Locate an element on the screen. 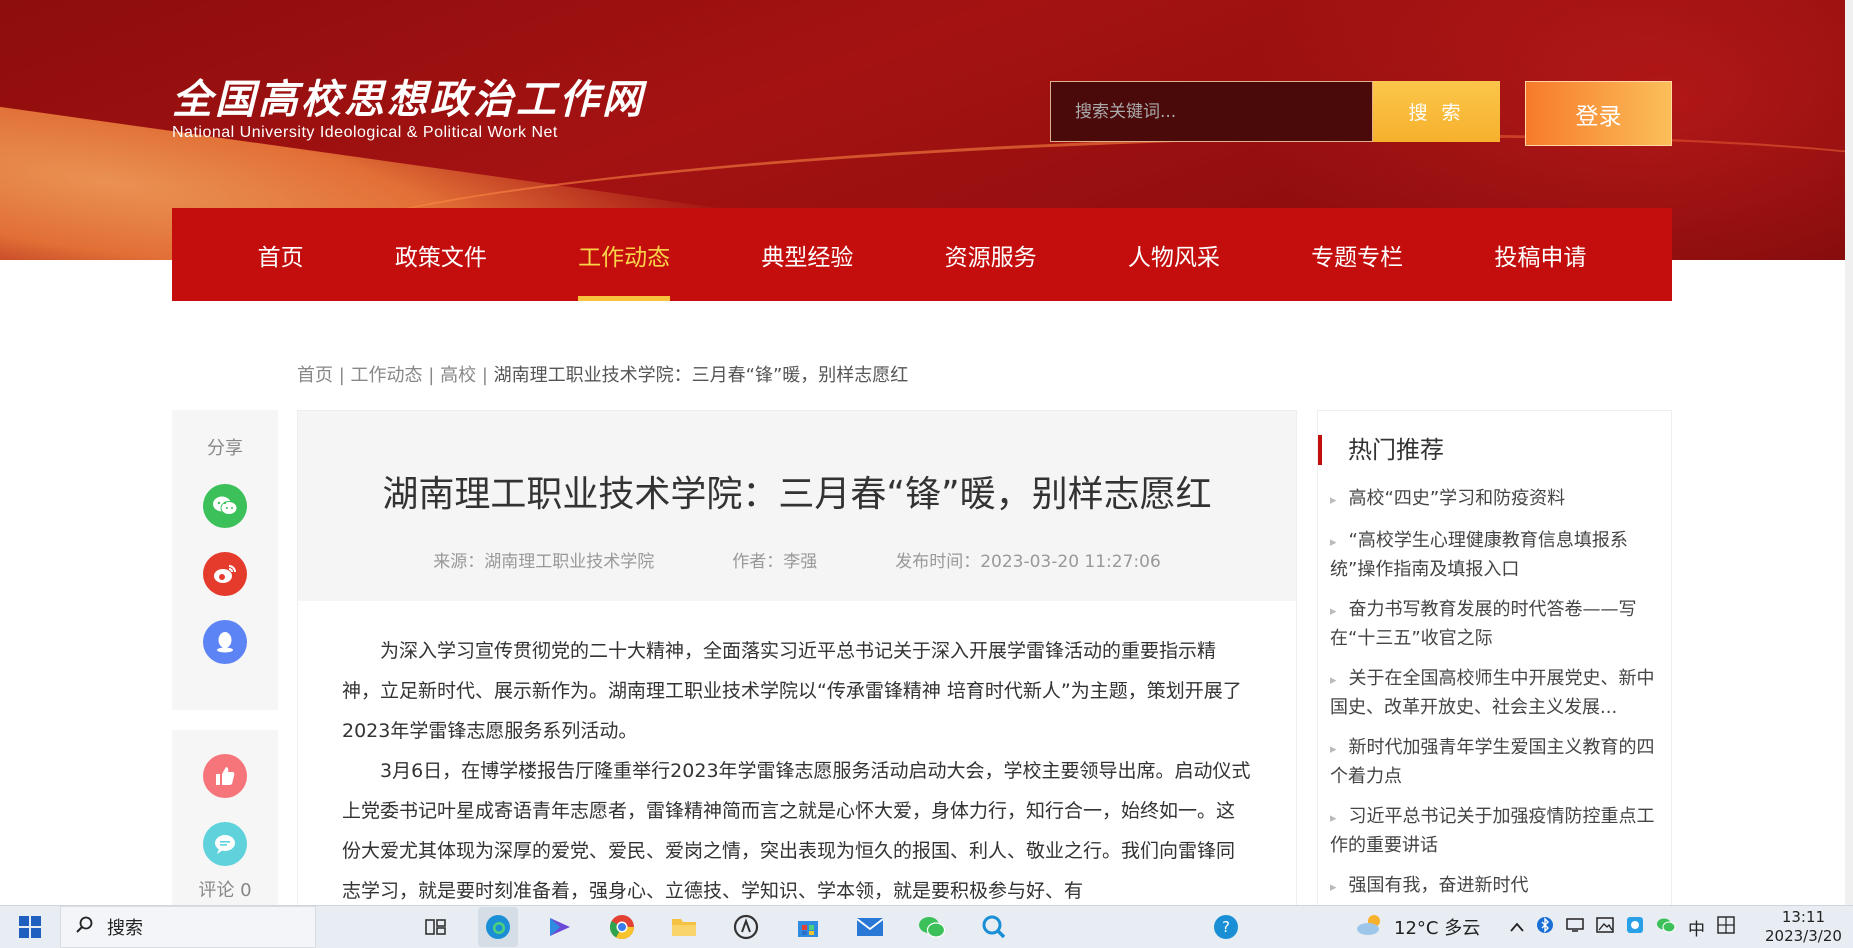 This screenshot has width=1853, height=948. nav-item-people: 人物风采 is located at coordinates (1174, 254).